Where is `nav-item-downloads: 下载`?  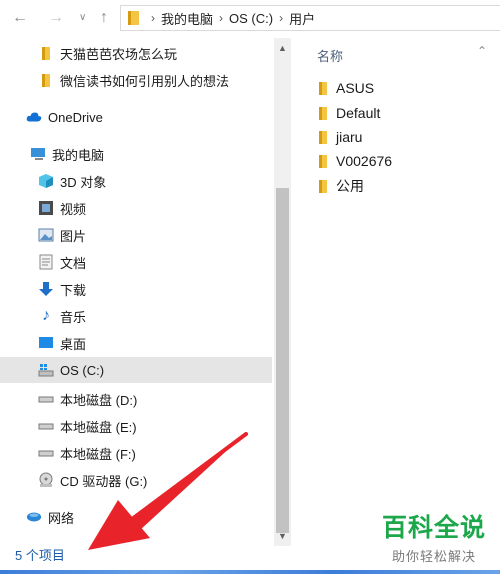
nav-item-downloads: 下载 is located at coordinates (136, 289).